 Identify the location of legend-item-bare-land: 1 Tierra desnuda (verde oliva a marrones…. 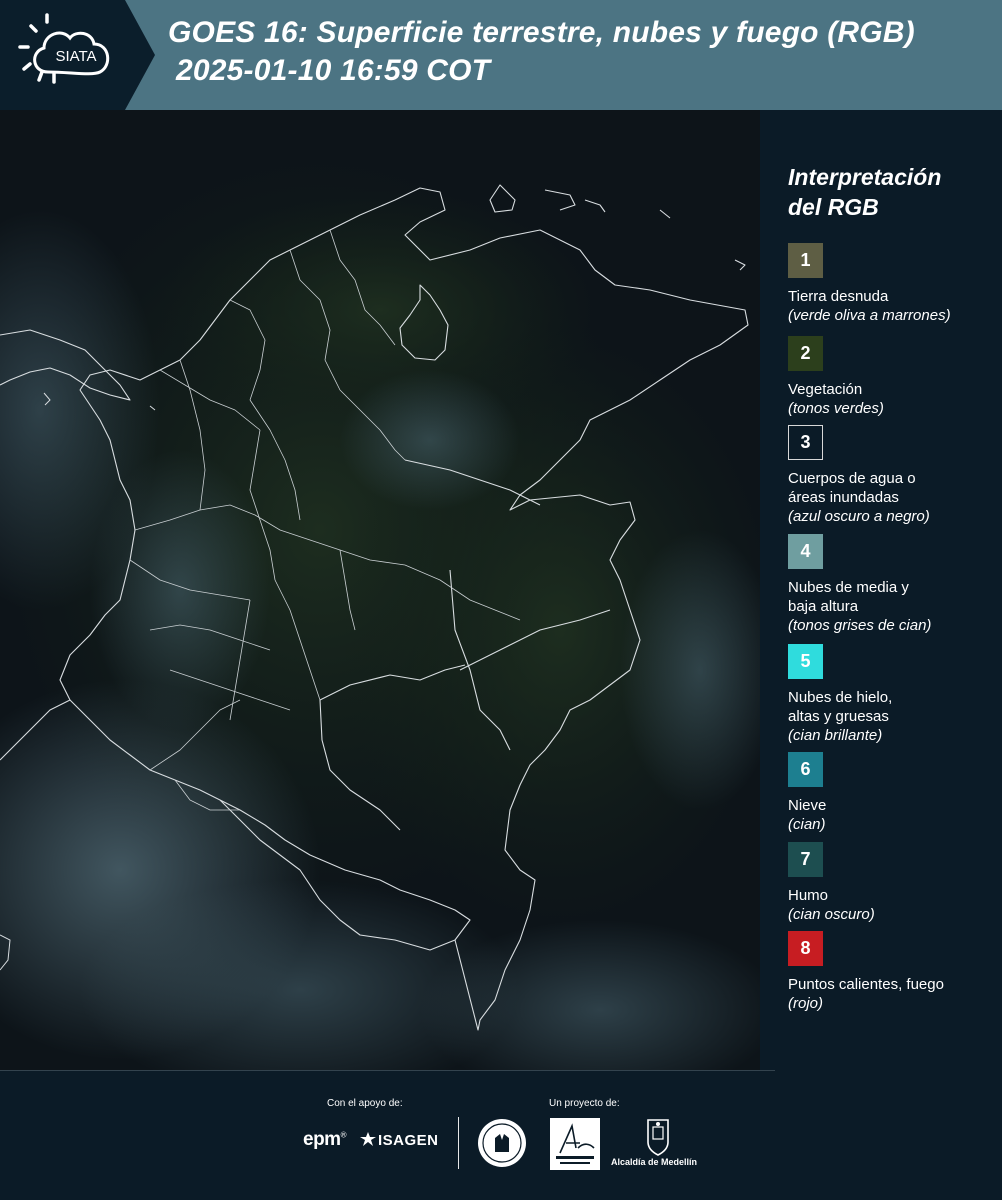
(893, 284).